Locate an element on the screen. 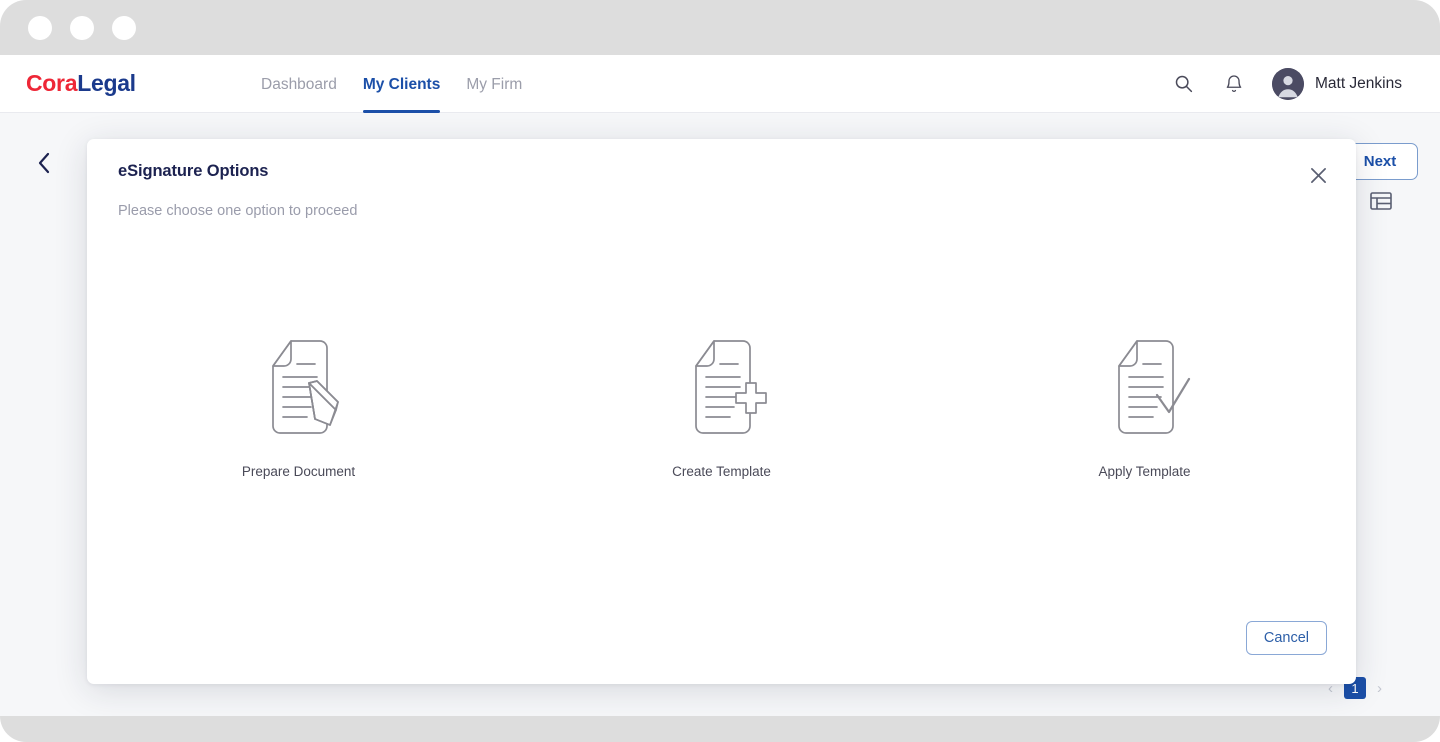 Image resolution: width=1440 pixels, height=742 pixels. modal-footer: Cancel is located at coordinates (1286, 638).